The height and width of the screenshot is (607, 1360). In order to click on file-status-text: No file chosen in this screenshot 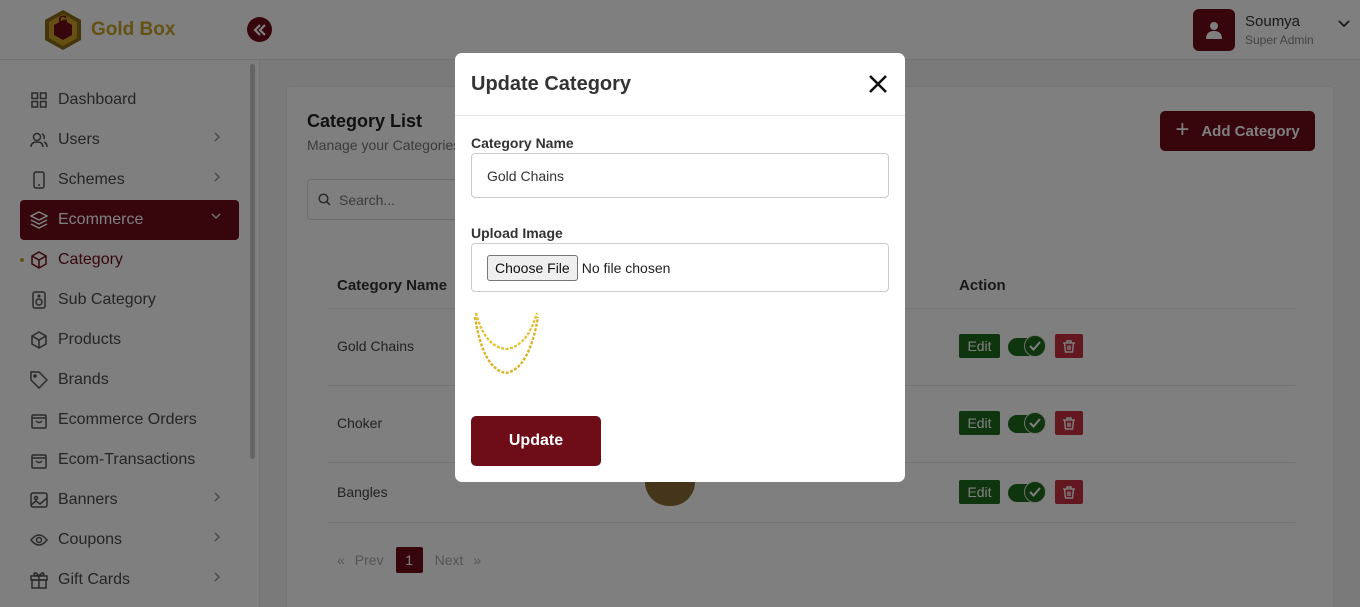, I will do `click(626, 267)`.